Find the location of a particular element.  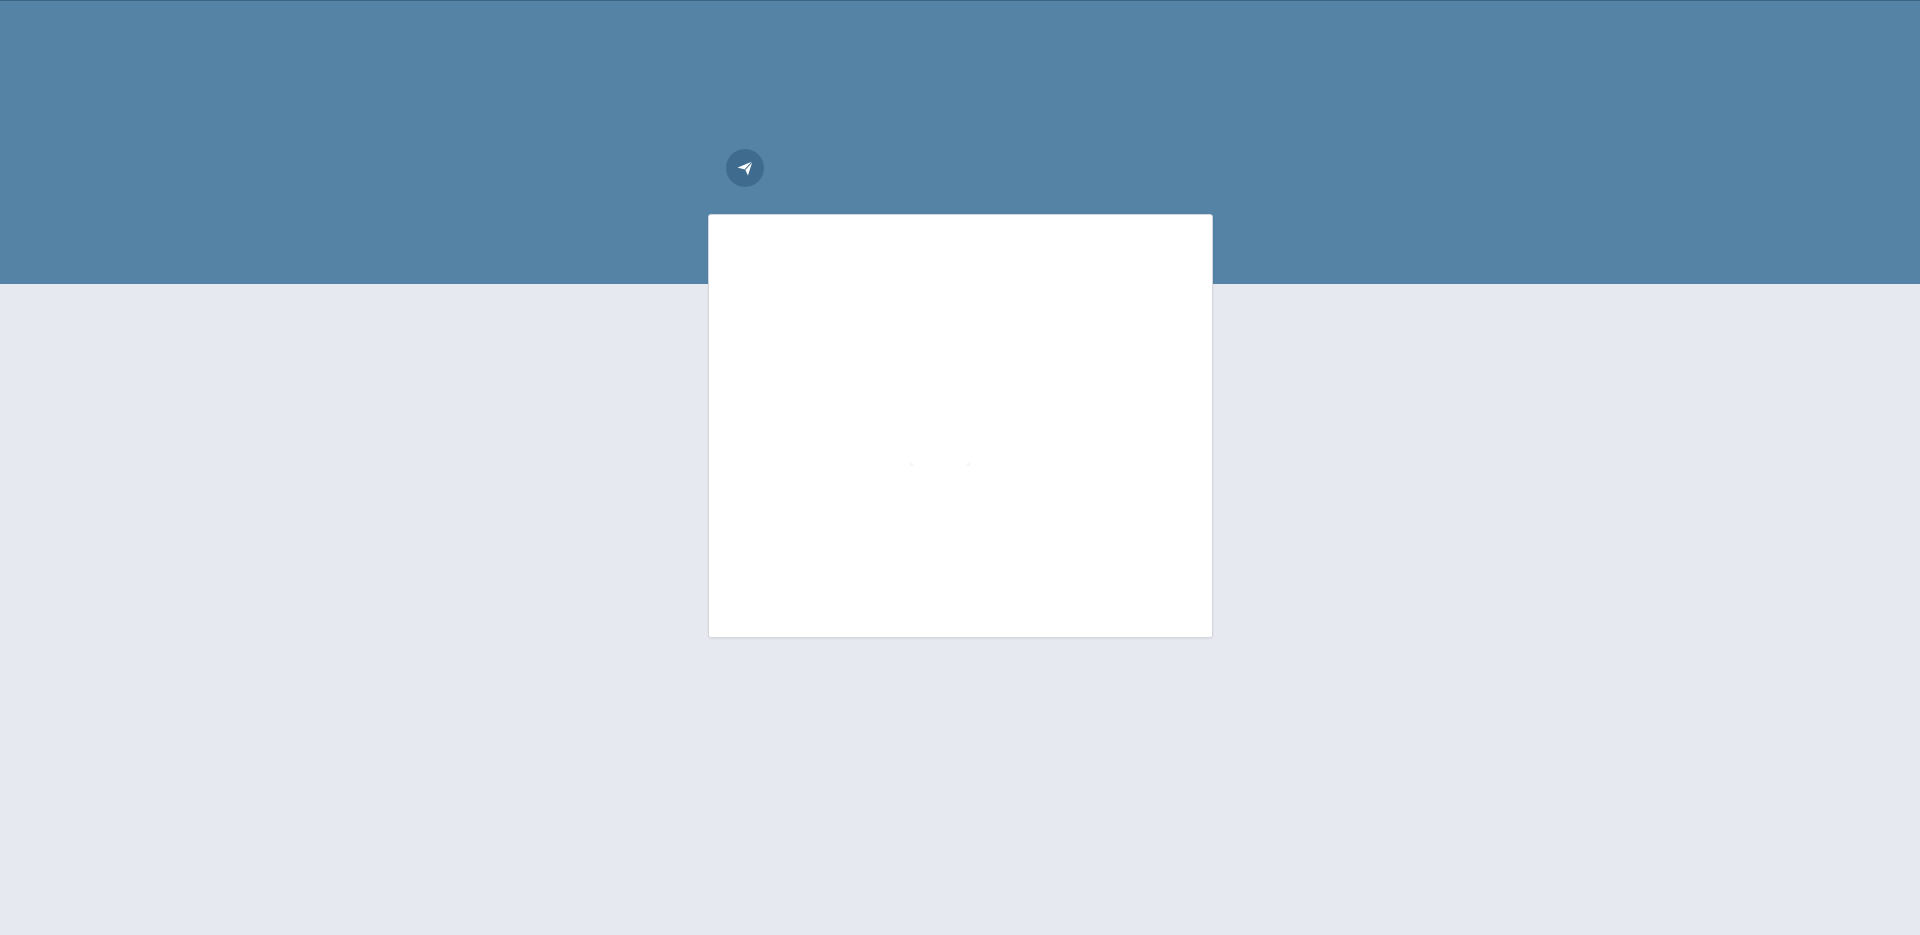

loading-indicator is located at coordinates (940, 465).